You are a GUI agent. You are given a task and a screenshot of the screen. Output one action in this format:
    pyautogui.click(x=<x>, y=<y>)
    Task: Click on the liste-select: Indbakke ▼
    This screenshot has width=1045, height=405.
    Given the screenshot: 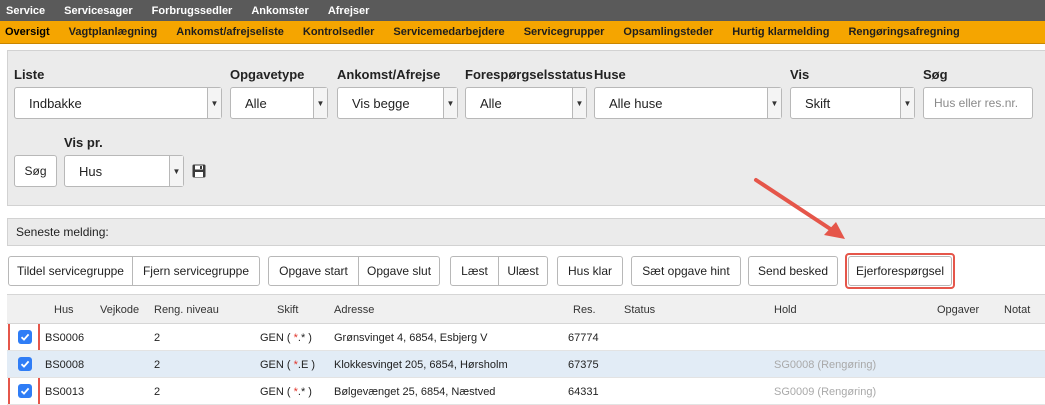 What is the action you would take?
    pyautogui.click(x=118, y=103)
    